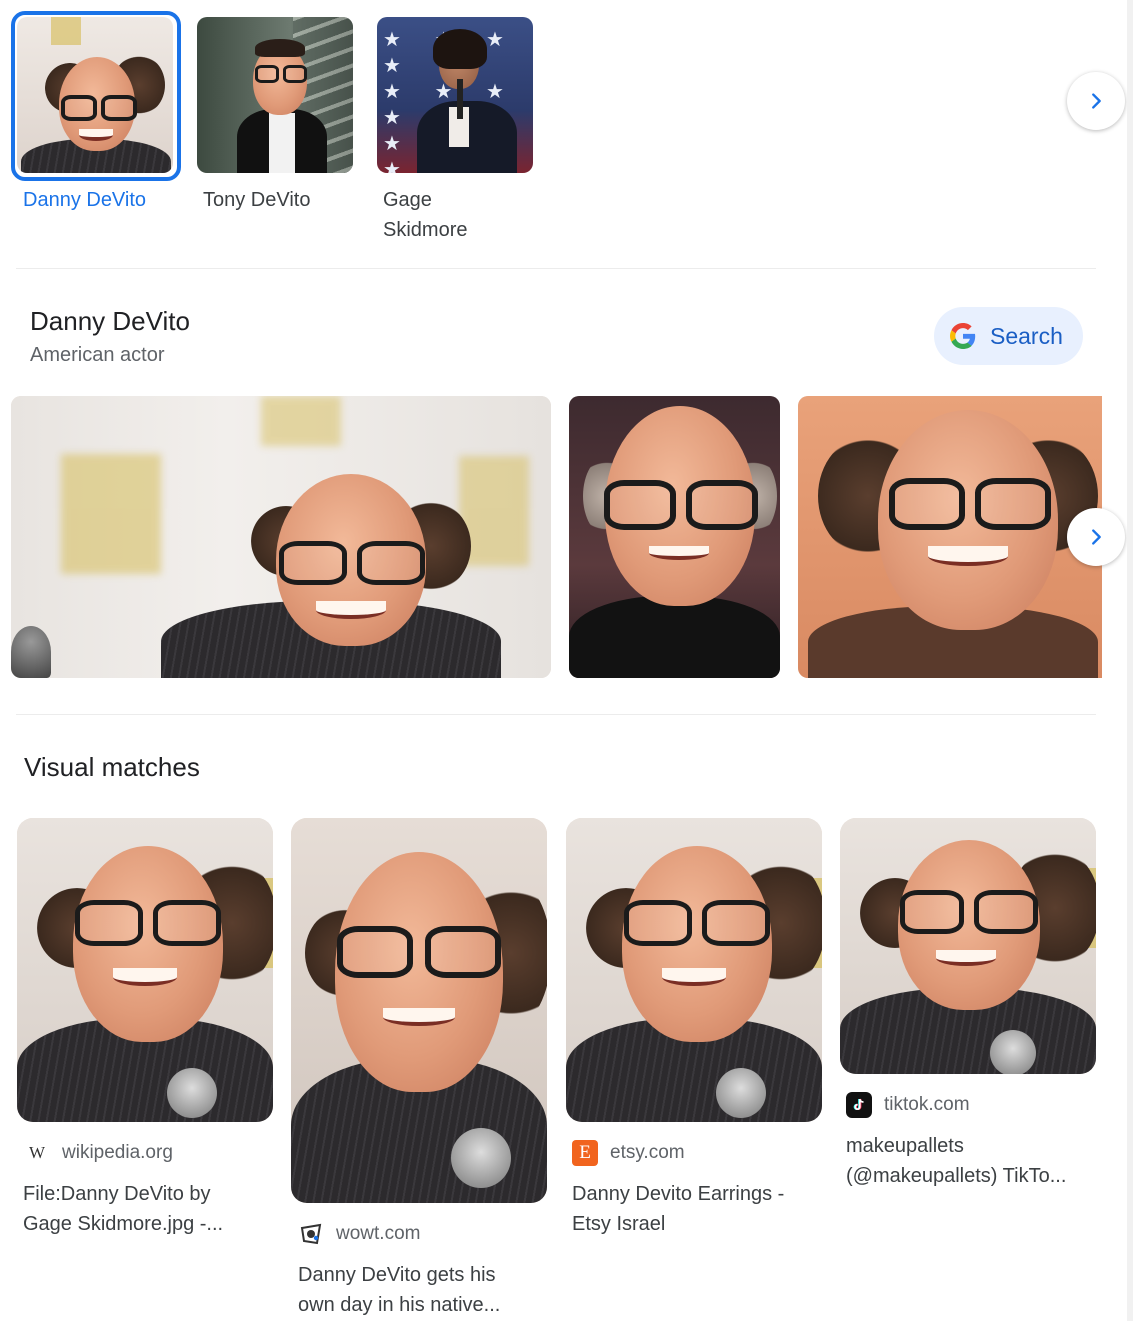 The width and height of the screenshot is (1133, 1321). Describe the element at coordinates (110, 321) in the screenshot. I see `entity-title: Danny DeVito` at that location.